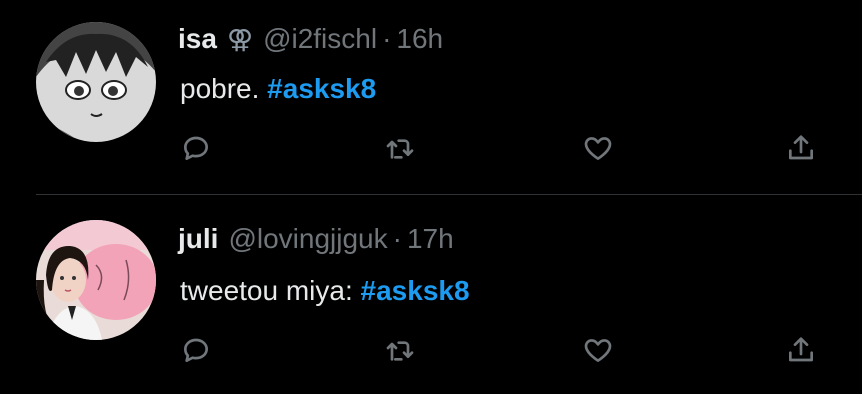 The image size is (862, 394). I want to click on photo-avatar-image, so click(96, 280).